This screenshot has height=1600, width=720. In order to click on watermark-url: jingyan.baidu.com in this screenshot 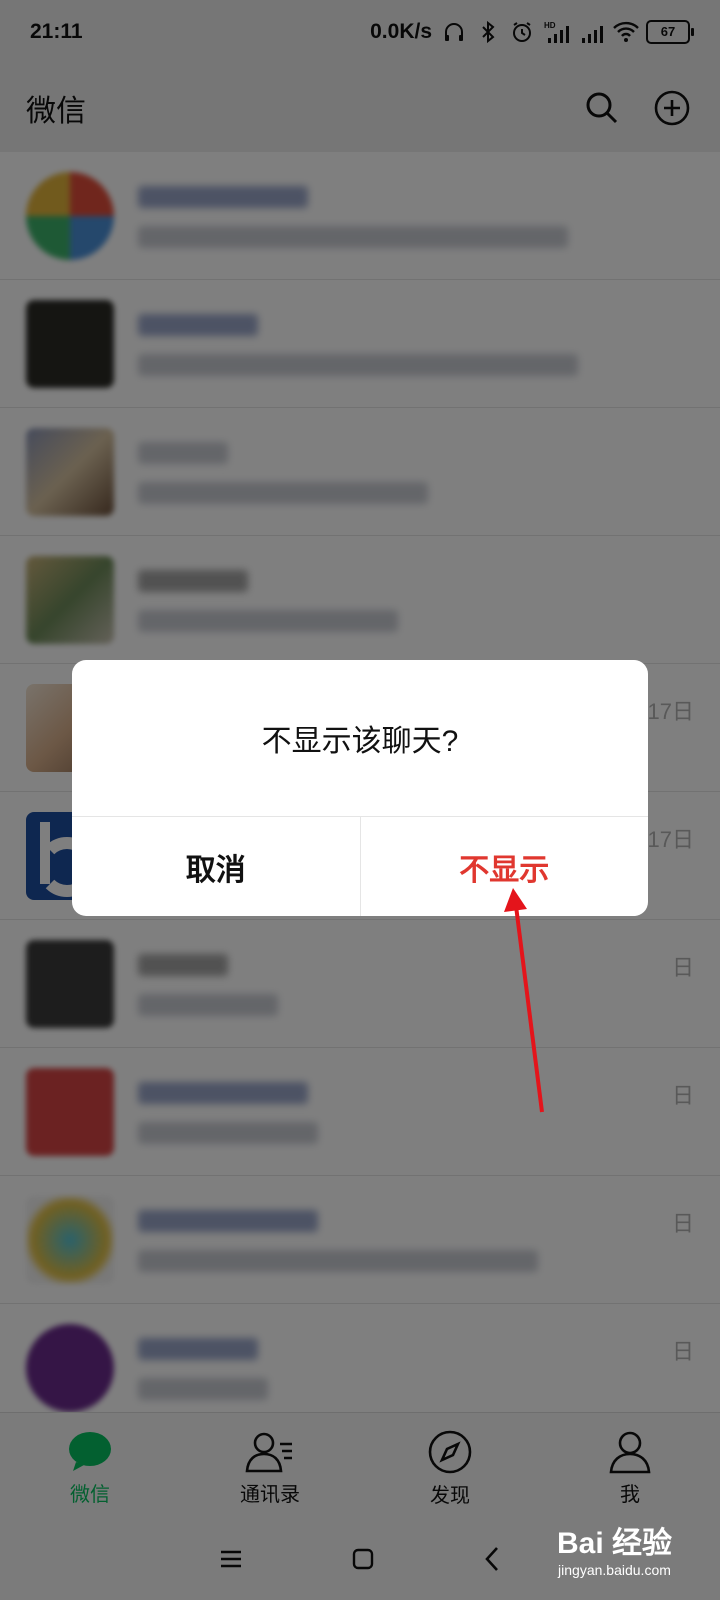, I will do `click(614, 1570)`.